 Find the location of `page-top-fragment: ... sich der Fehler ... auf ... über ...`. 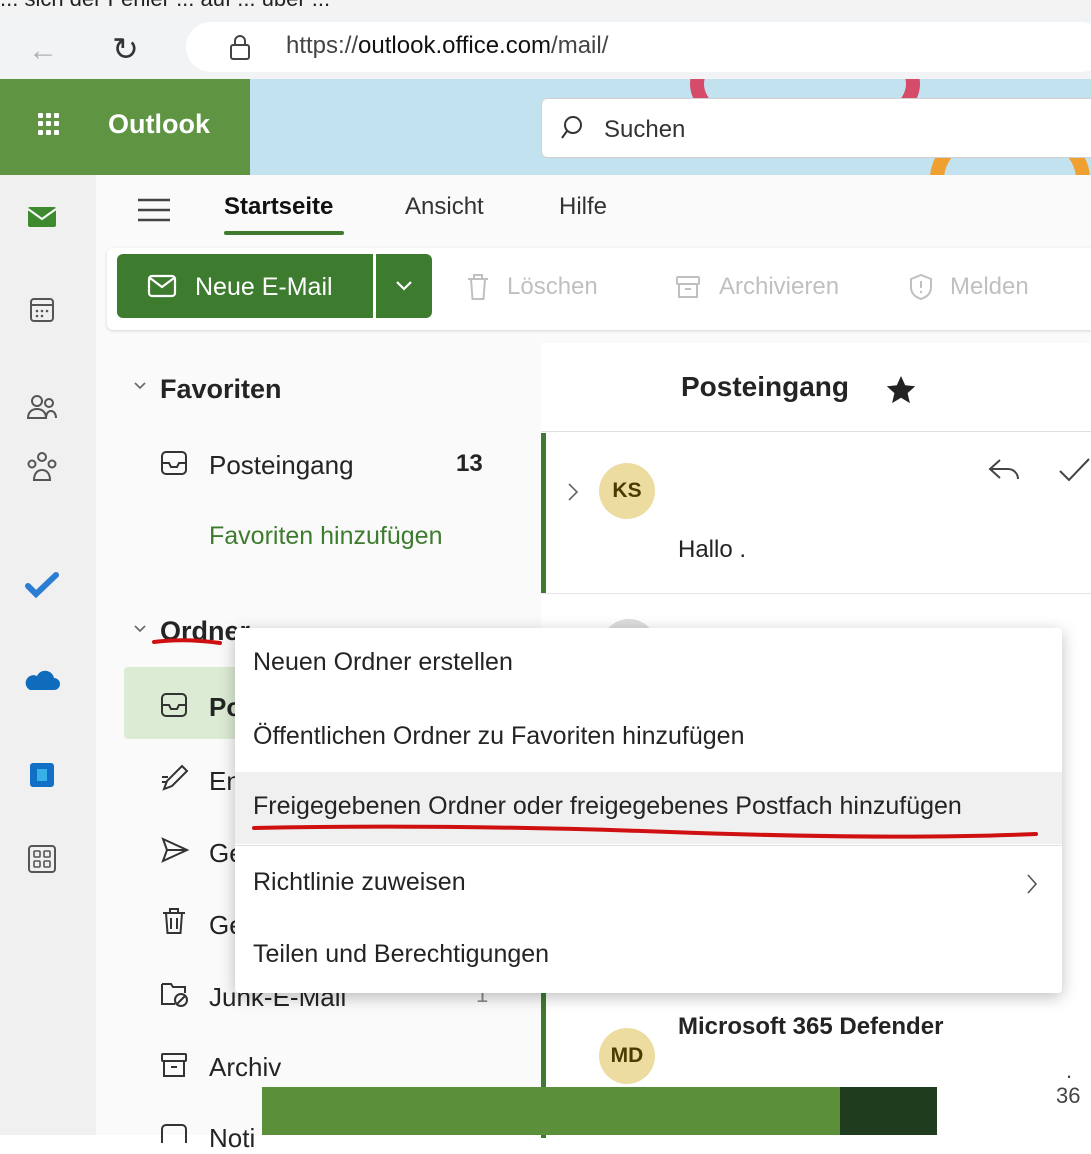

page-top-fragment: ... sich der Fehler ... auf ... über ... is located at coordinates (545, 6).